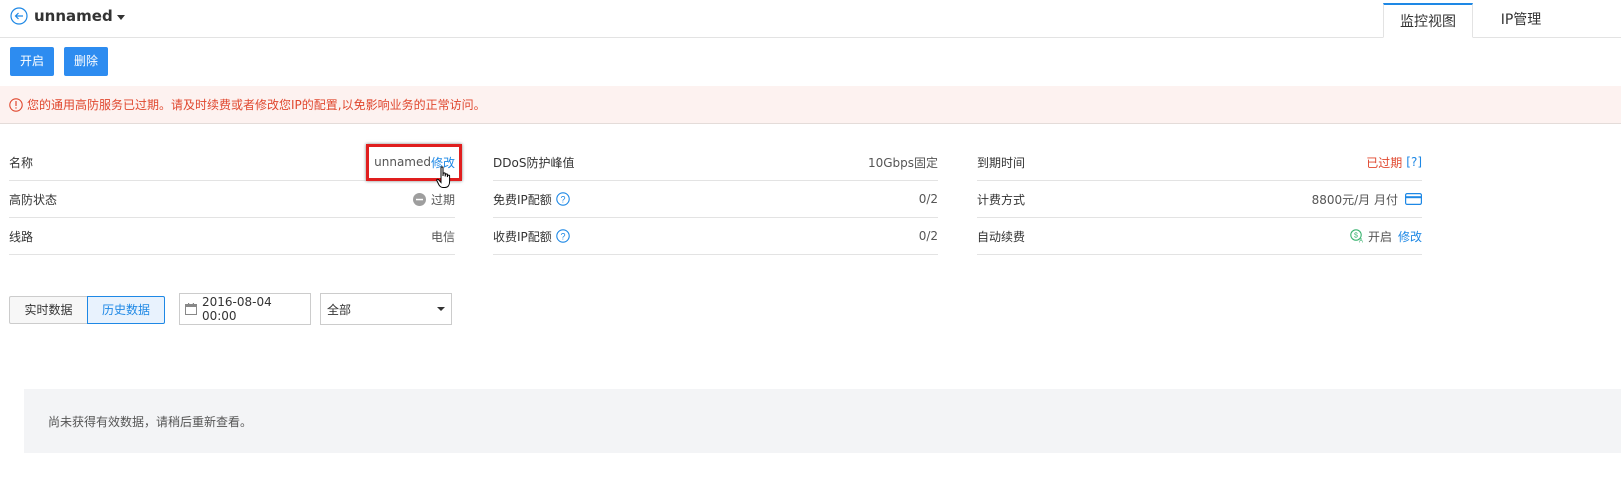 The width and height of the screenshot is (1621, 504). What do you see at coordinates (339, 309) in the screenshot?
I see `filter-select-value: 全部` at bounding box center [339, 309].